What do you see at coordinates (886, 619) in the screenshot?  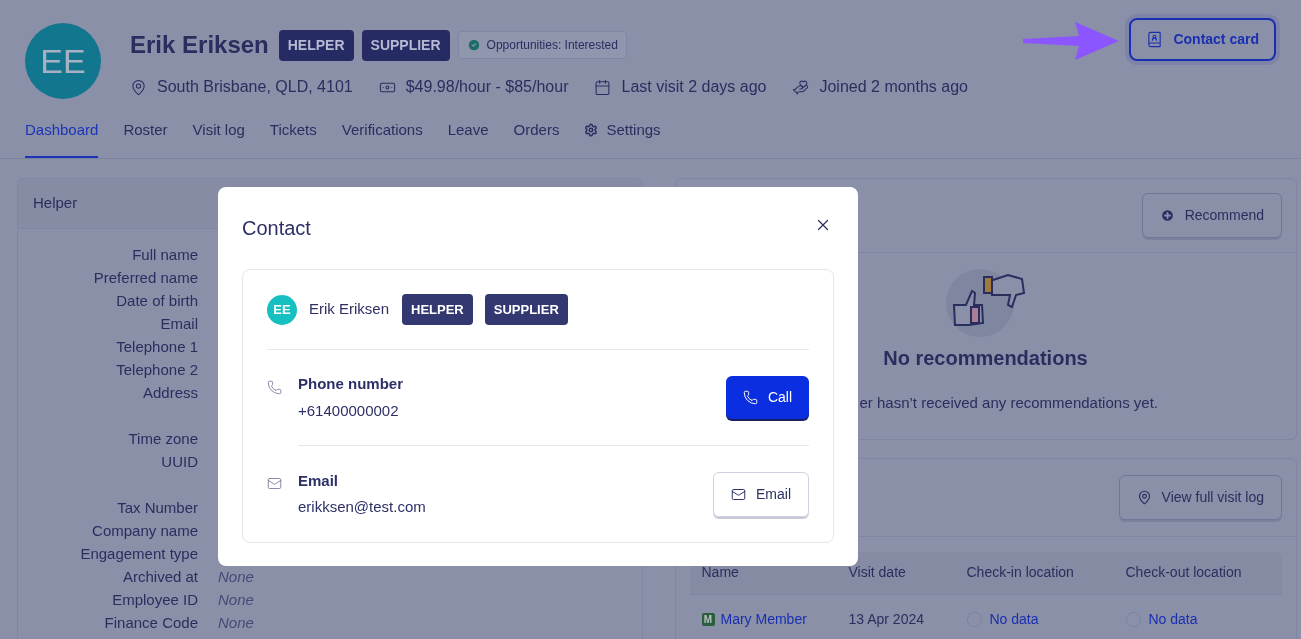 I see `table-cell-text: 13 Apr 2024` at bounding box center [886, 619].